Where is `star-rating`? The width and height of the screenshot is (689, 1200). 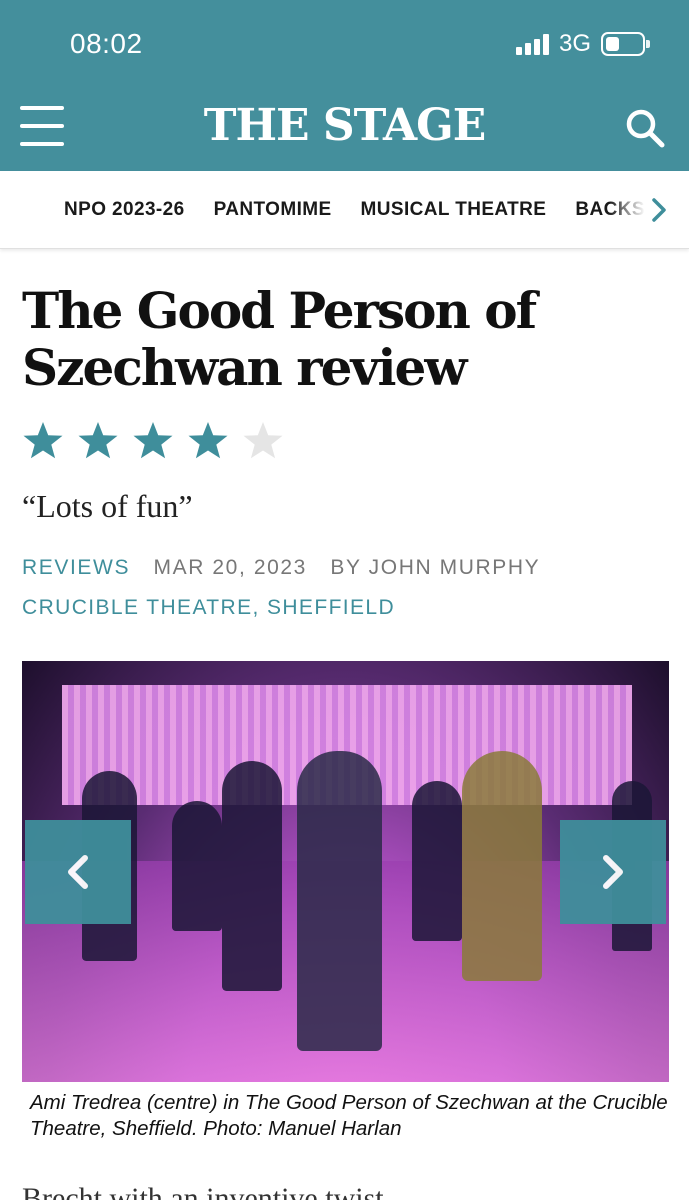 star-rating is located at coordinates (153, 441).